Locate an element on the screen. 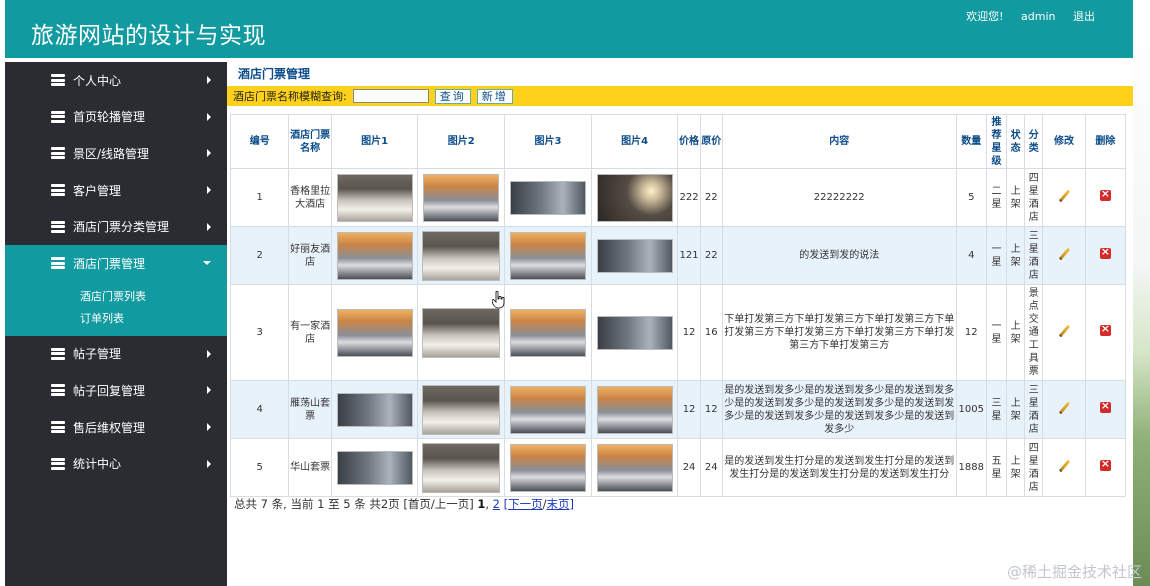  submenu-item-order-list: 订单列表 is located at coordinates (116, 319).